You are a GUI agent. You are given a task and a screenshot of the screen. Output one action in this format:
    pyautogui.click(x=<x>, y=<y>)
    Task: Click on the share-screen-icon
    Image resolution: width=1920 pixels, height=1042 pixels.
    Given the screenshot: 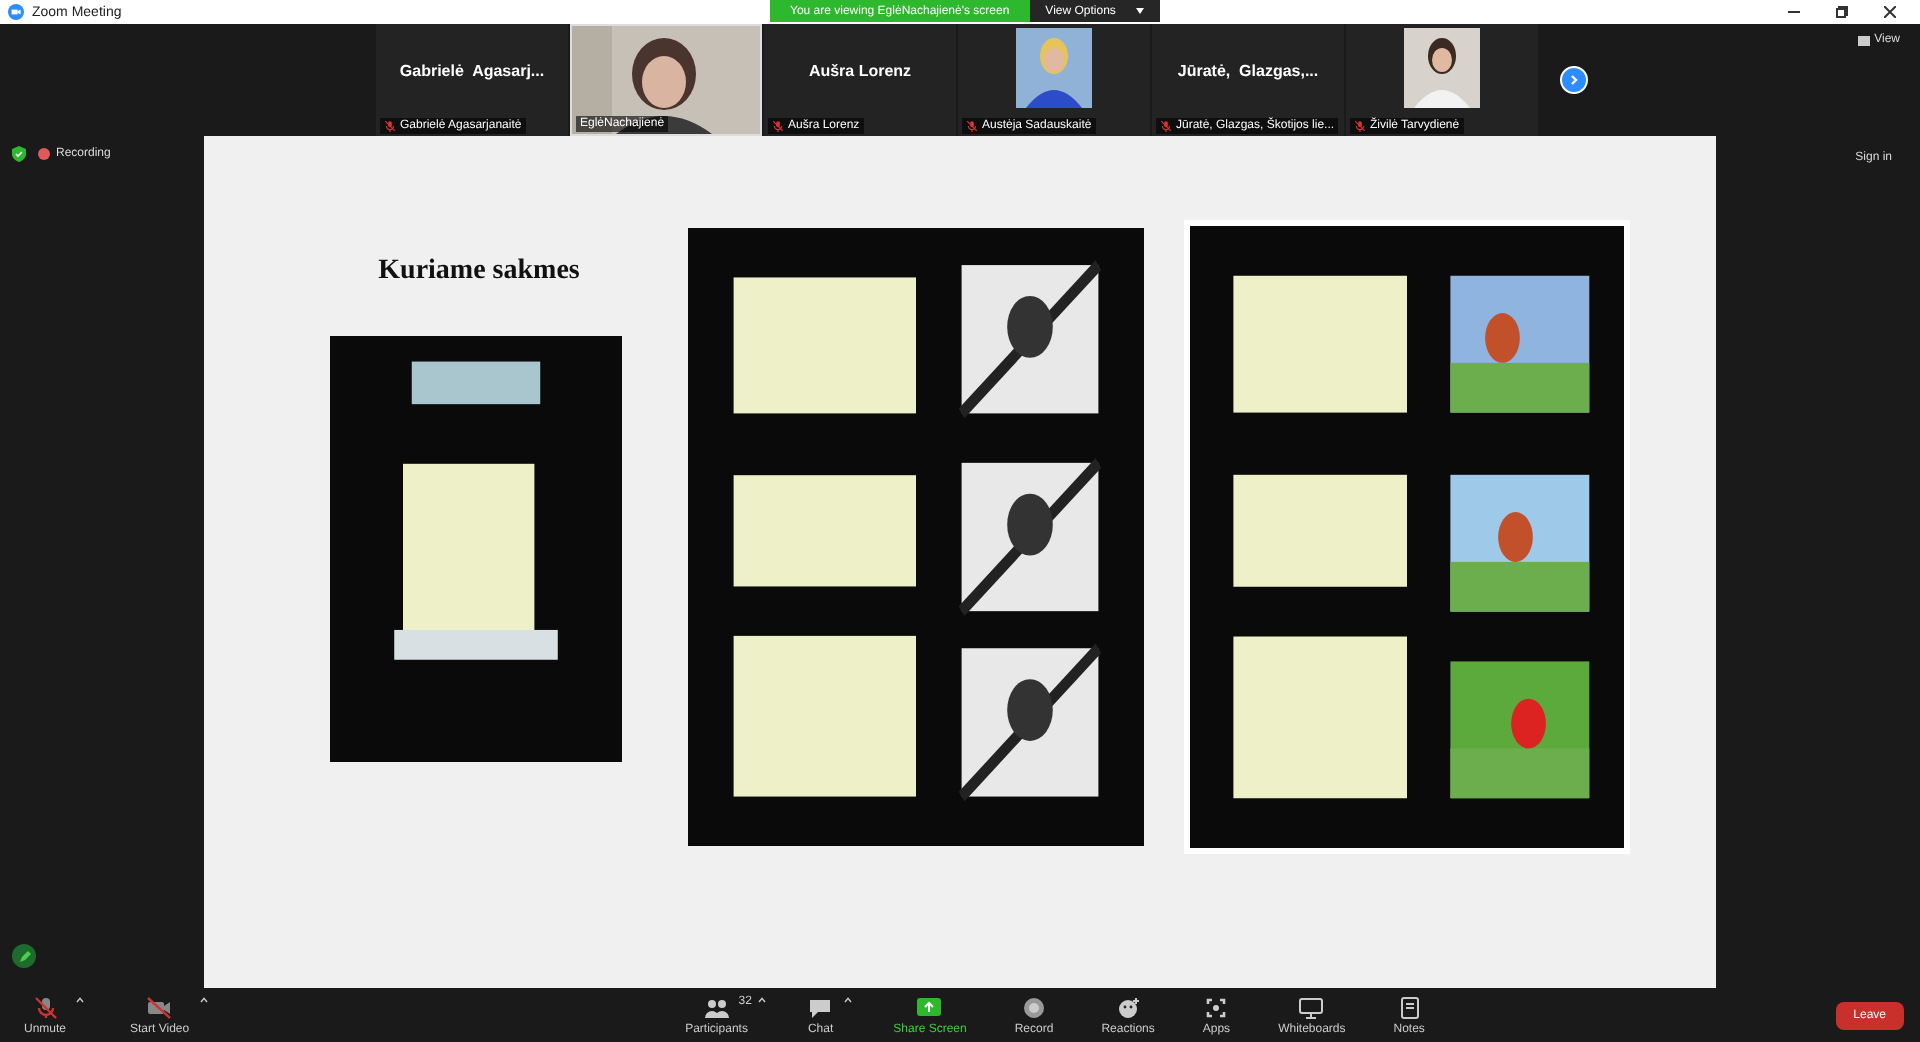 What is the action you would take?
    pyautogui.click(x=929, y=1007)
    